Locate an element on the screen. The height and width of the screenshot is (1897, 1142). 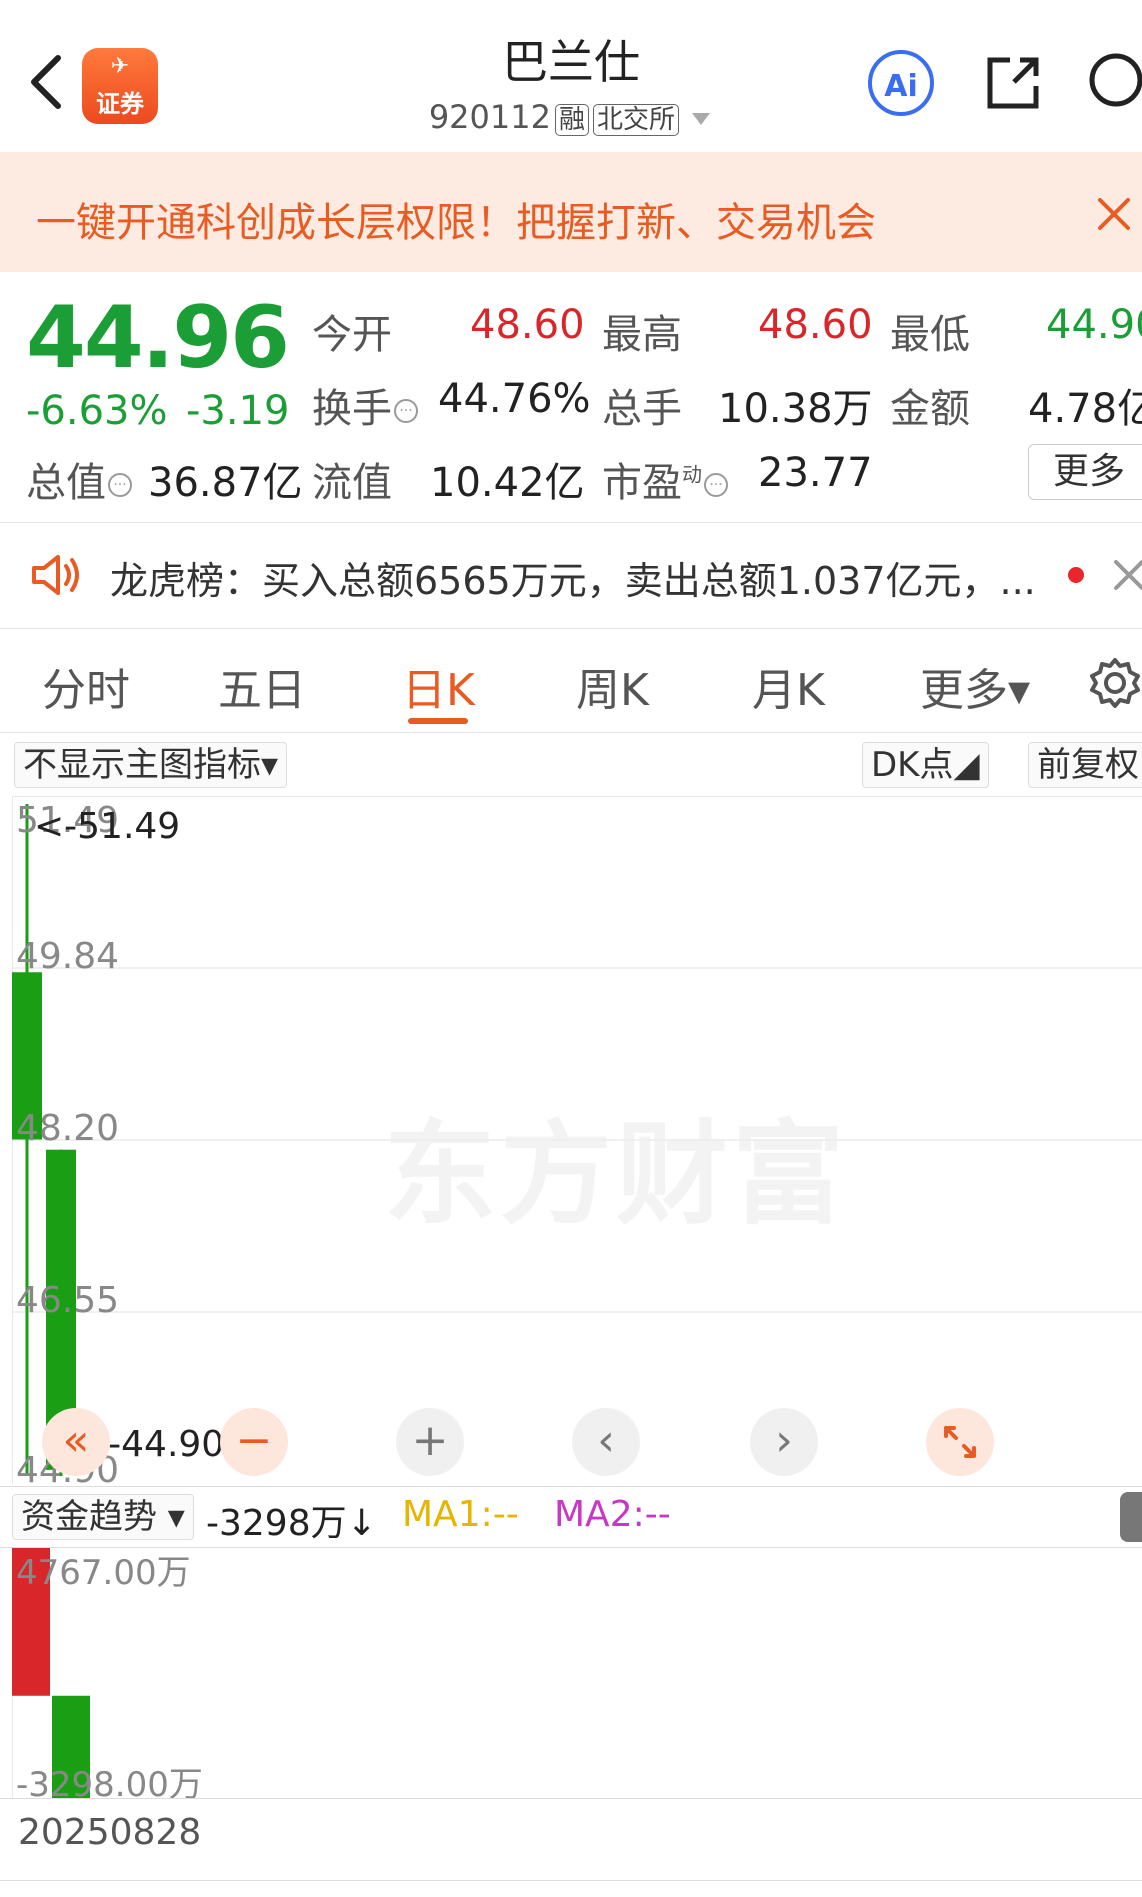
pe-label: 市盈动 ··· is located at coordinates (665, 479).